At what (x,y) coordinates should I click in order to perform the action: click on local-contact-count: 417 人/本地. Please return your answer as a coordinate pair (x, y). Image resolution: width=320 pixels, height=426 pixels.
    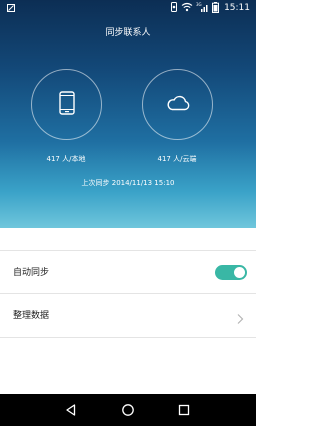
    Looking at the image, I should click on (66, 159).